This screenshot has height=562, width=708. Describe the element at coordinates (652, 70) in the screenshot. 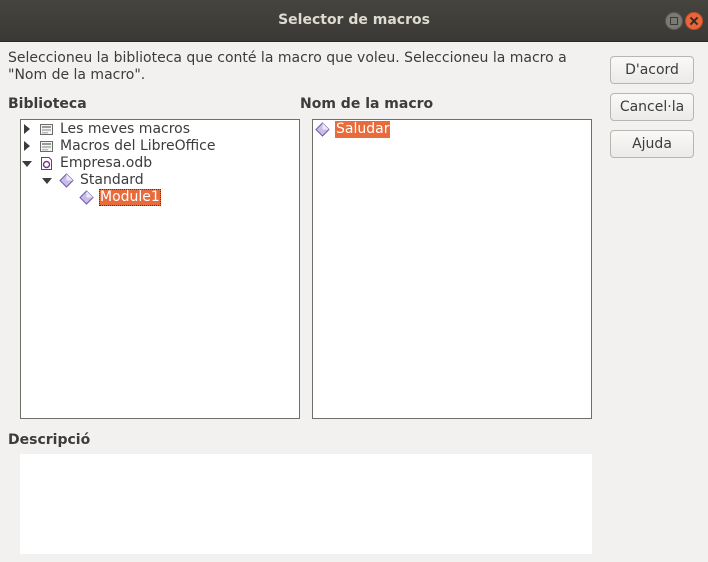

I see `ok-button: D'acord` at that location.